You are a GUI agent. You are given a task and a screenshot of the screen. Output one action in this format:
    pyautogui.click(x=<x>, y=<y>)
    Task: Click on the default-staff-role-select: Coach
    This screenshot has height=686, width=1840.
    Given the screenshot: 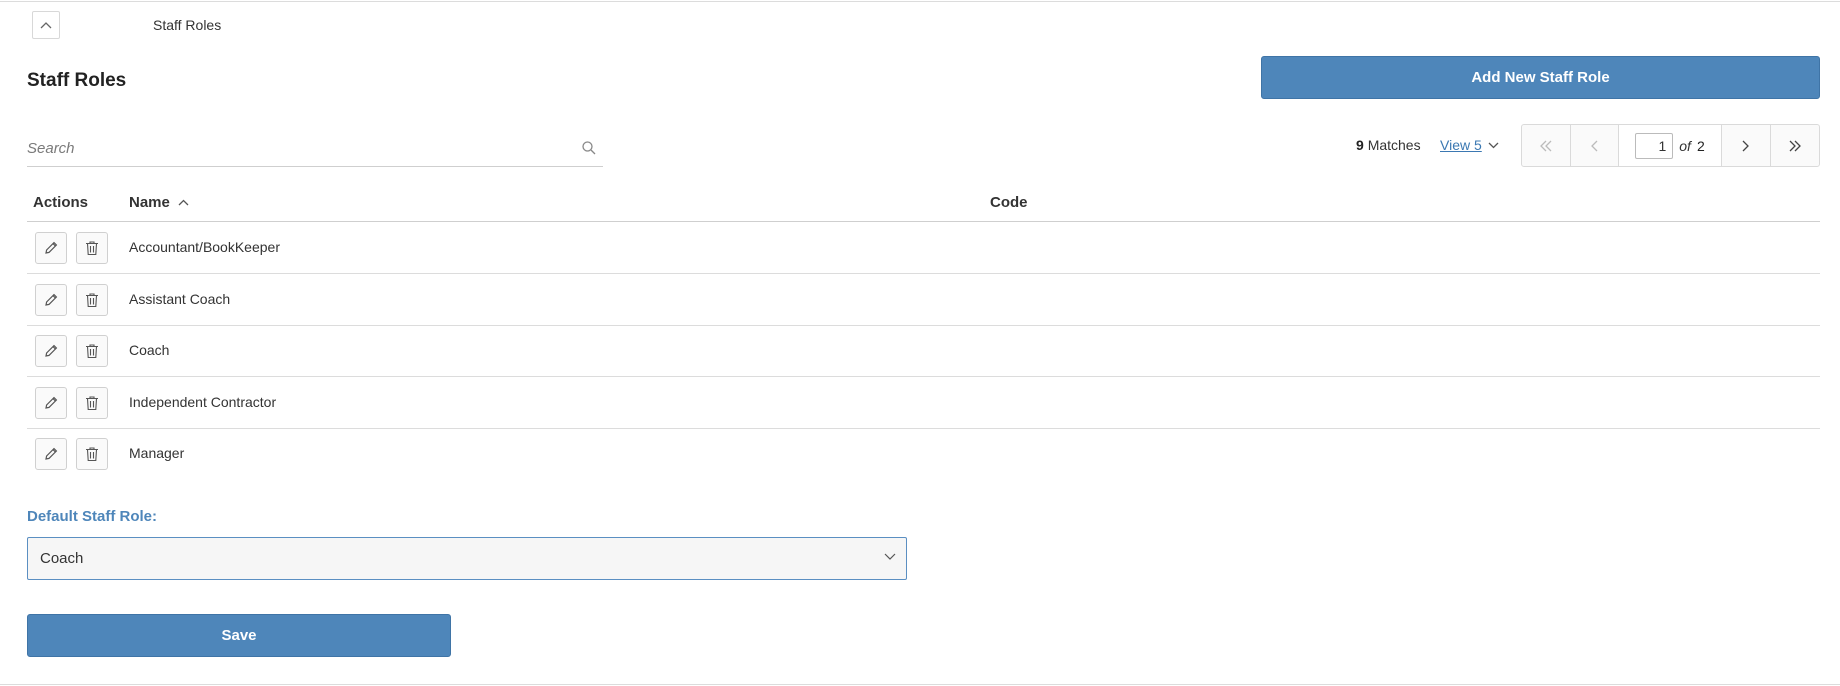 What is the action you would take?
    pyautogui.click(x=467, y=558)
    